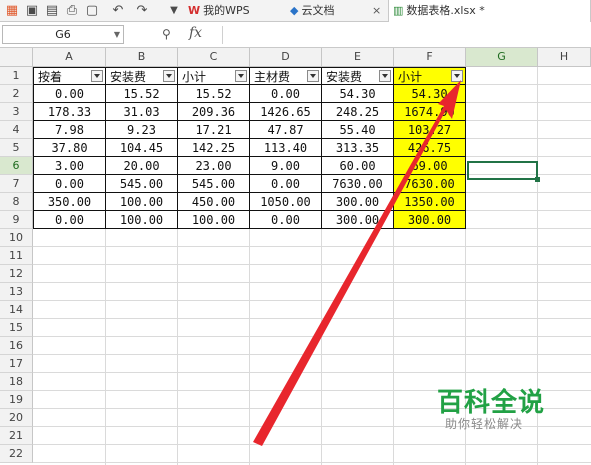 The image size is (591, 465). I want to click on watermark-subtitle: 助你轻松解决, so click(484, 424).